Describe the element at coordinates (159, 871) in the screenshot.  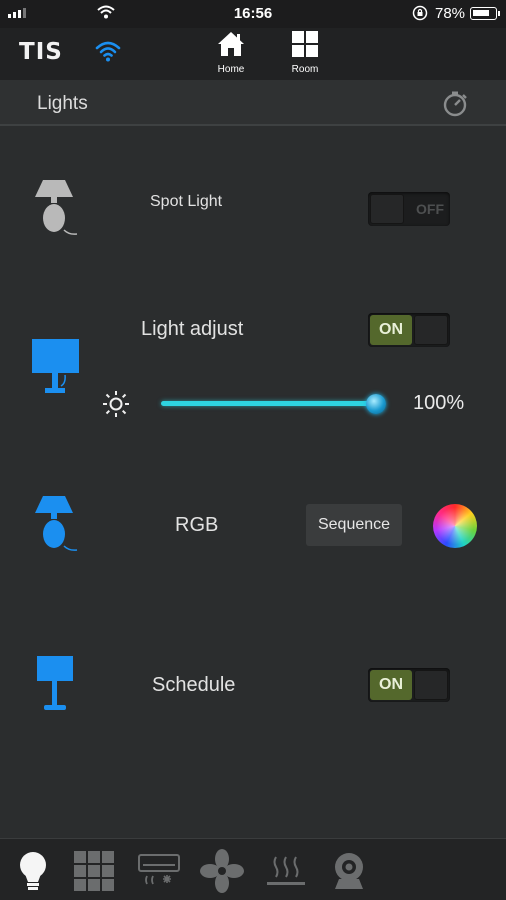
I see `air-conditioner-icon` at that location.